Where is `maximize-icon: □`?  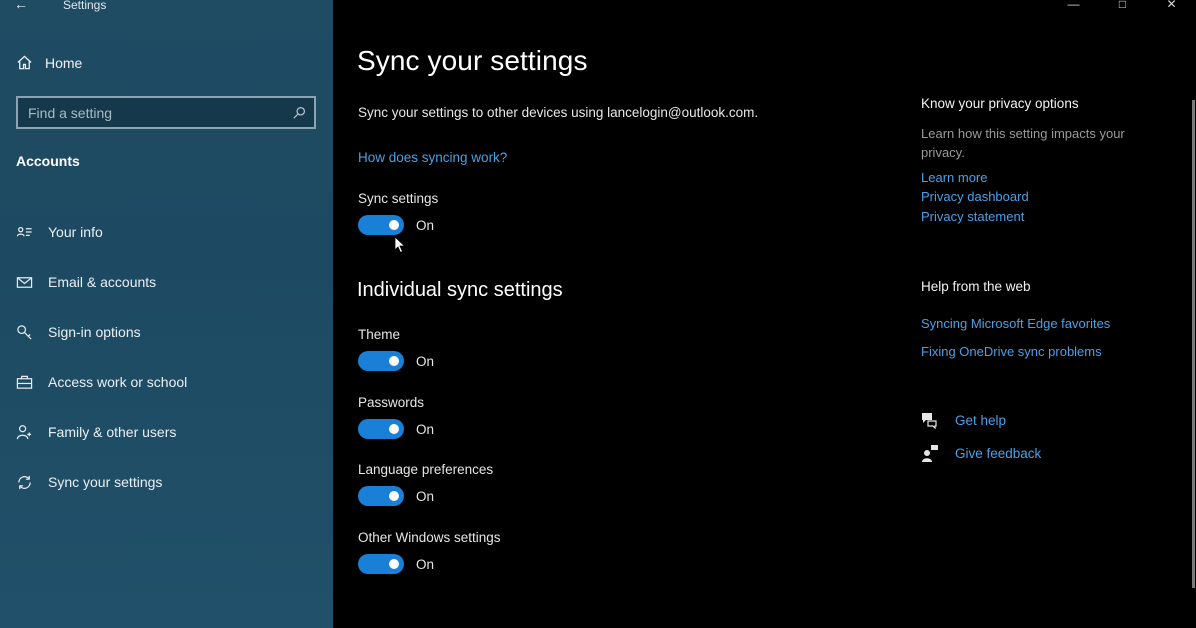 maximize-icon: □ is located at coordinates (1122, 6).